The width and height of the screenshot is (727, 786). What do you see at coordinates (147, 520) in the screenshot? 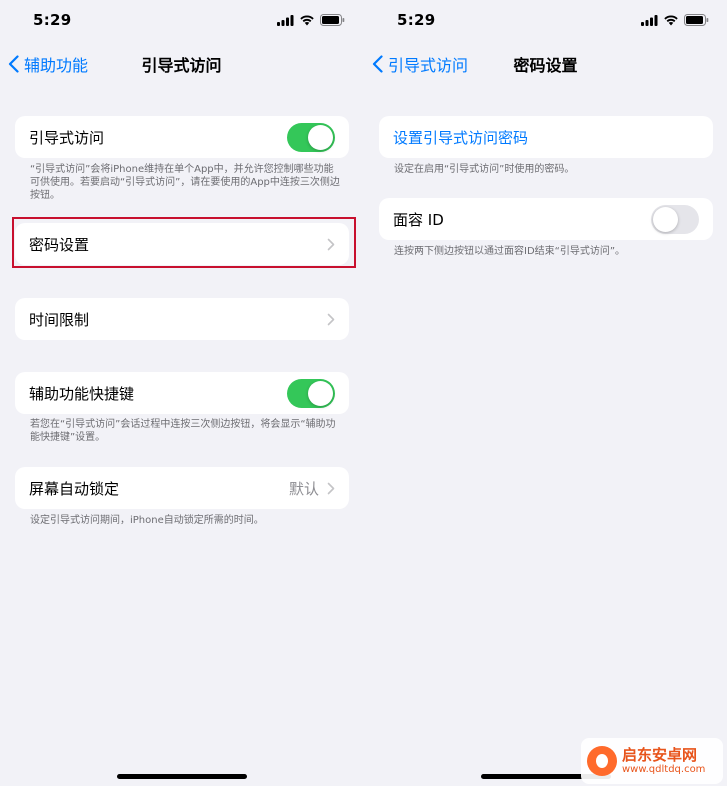
I see `auto-lock-footnote: 设定引导式访问期间，iPhone自动锁定所需的时间。` at bounding box center [147, 520].